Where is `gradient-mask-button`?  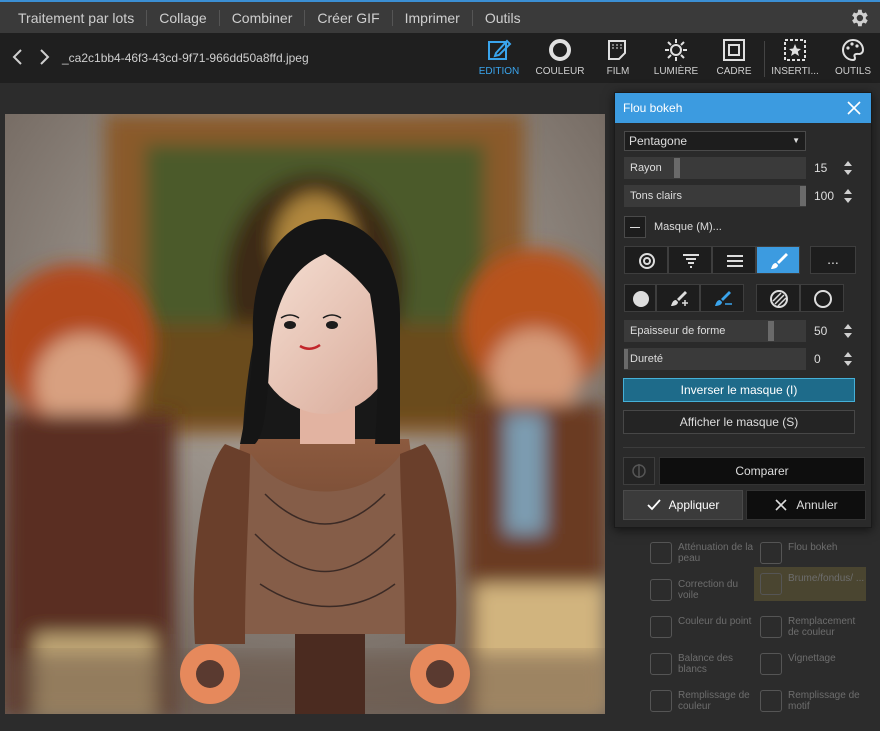
gradient-mask-button is located at coordinates (690, 260).